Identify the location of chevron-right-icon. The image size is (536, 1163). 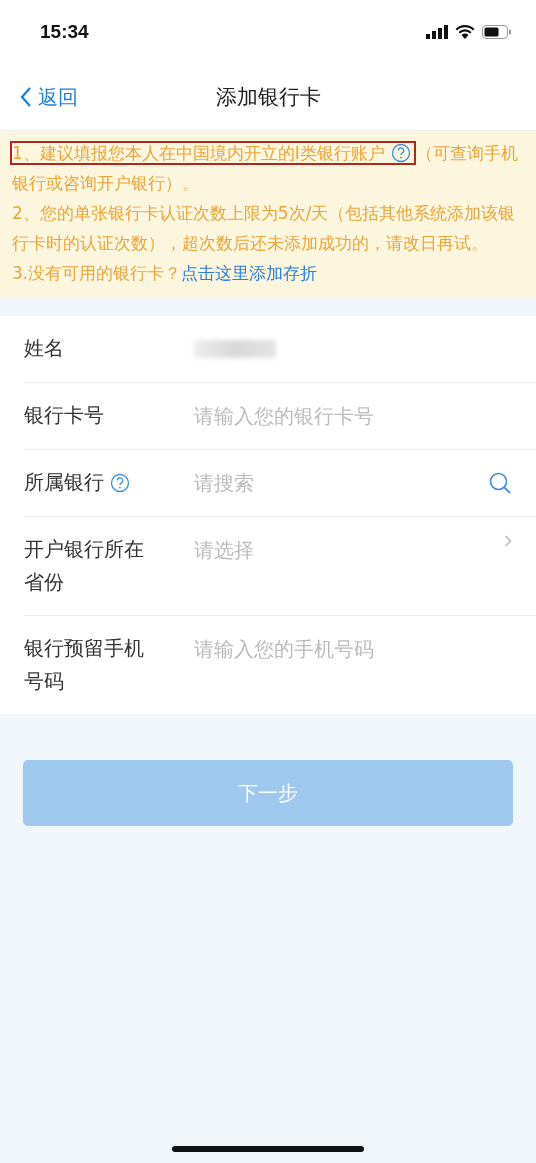
(508, 540).